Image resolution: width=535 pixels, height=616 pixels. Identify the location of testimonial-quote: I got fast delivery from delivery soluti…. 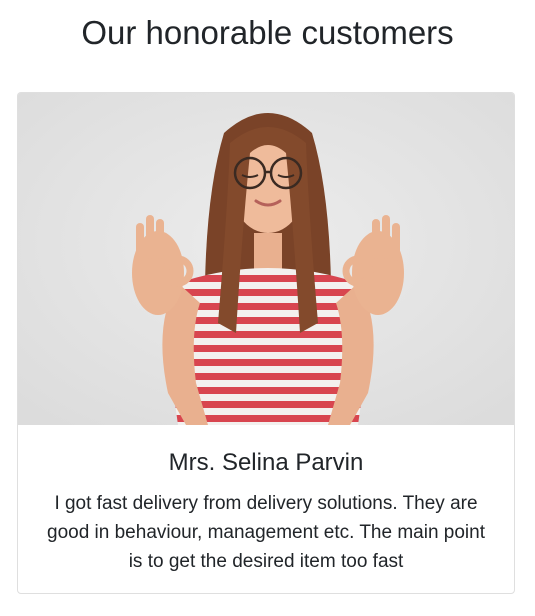
(266, 532).